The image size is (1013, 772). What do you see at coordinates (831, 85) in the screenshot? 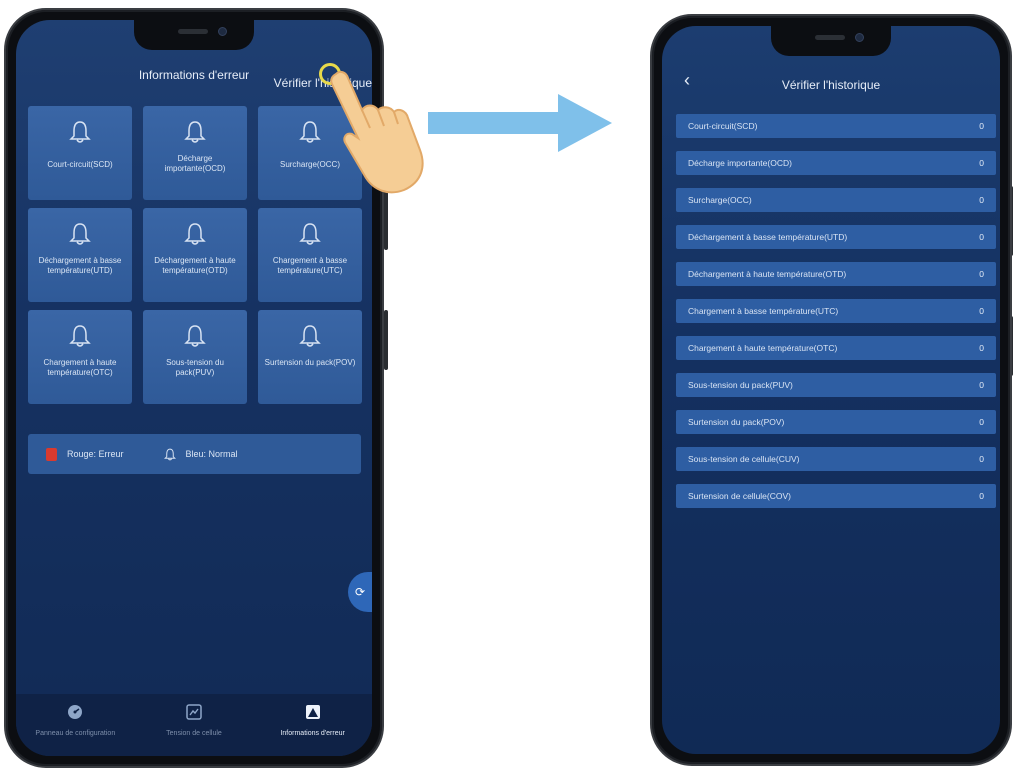
I see `page-title: Vérifier l'historique` at bounding box center [831, 85].